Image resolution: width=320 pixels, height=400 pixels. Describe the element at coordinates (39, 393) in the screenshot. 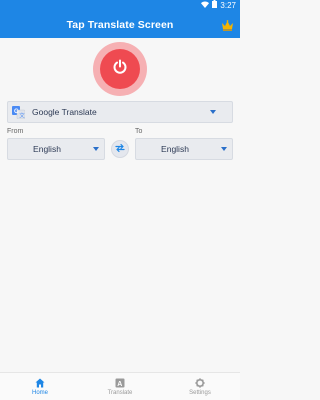

I see `nav-label-home: Home` at that location.